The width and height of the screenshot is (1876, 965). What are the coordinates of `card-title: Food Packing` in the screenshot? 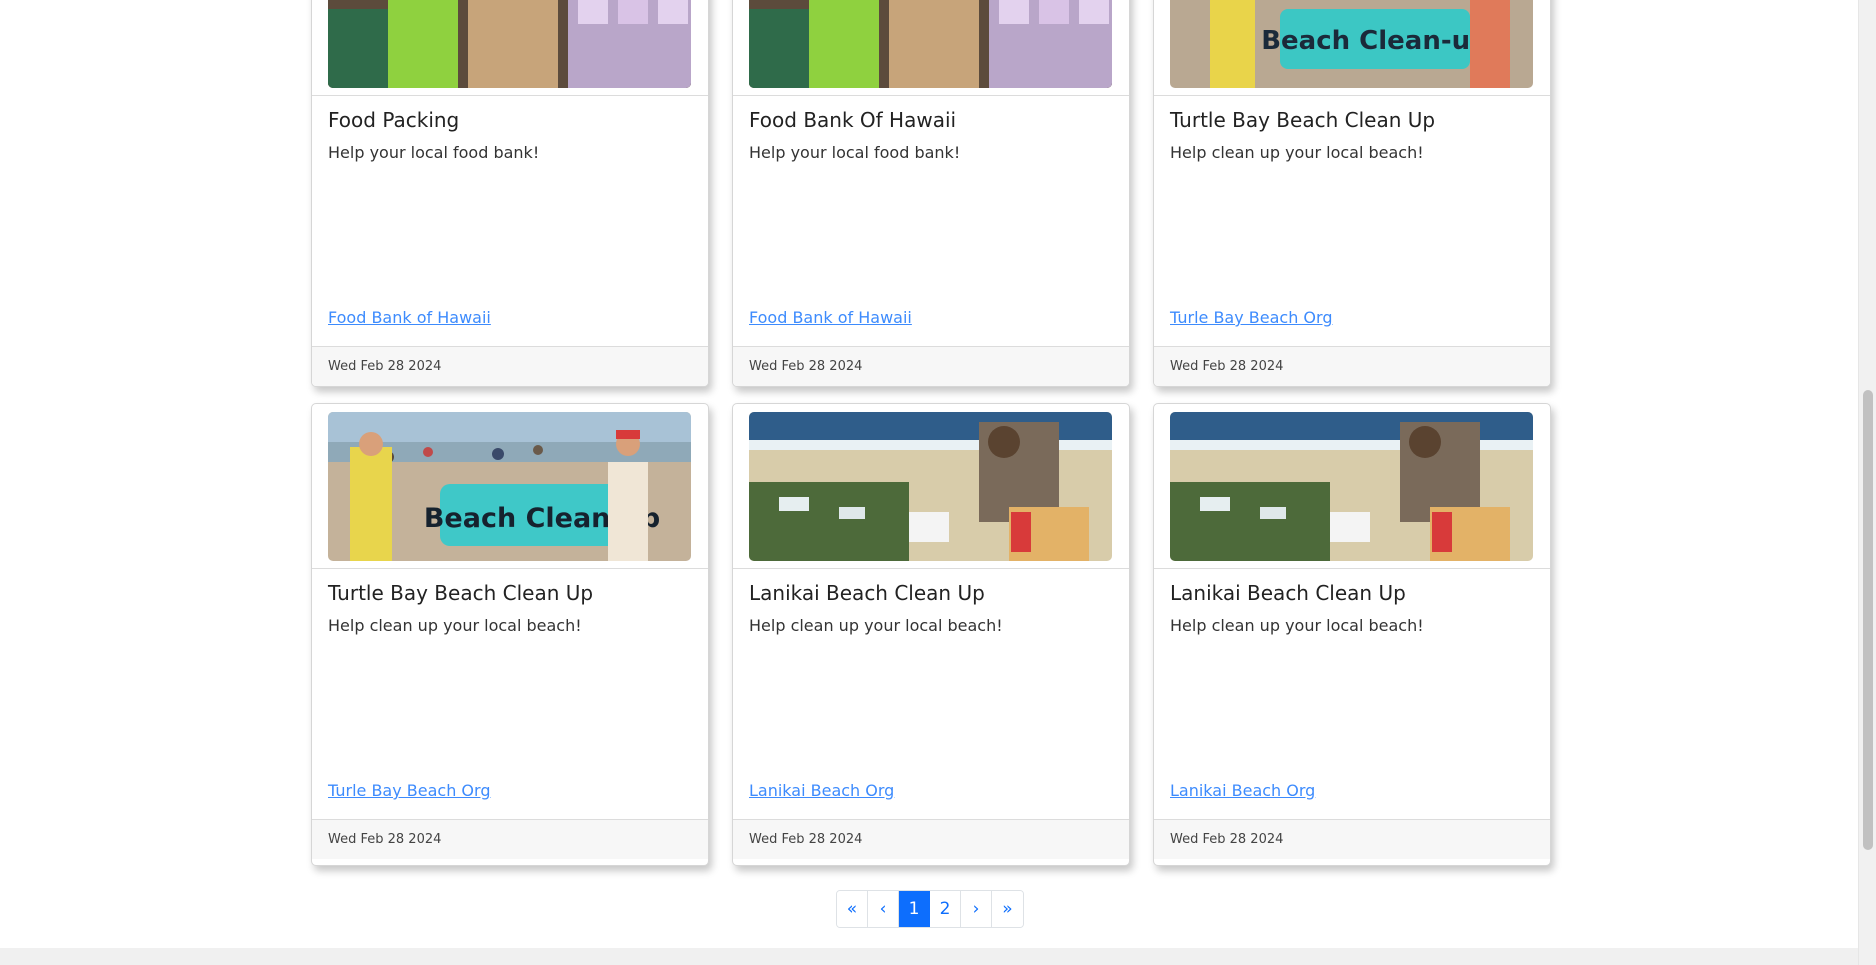 It's located at (394, 120).